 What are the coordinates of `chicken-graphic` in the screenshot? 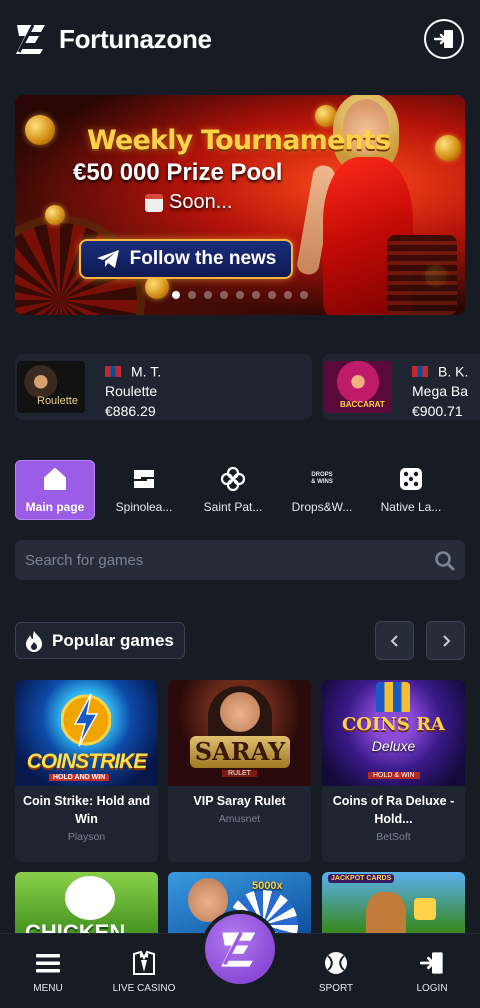 It's located at (90, 898).